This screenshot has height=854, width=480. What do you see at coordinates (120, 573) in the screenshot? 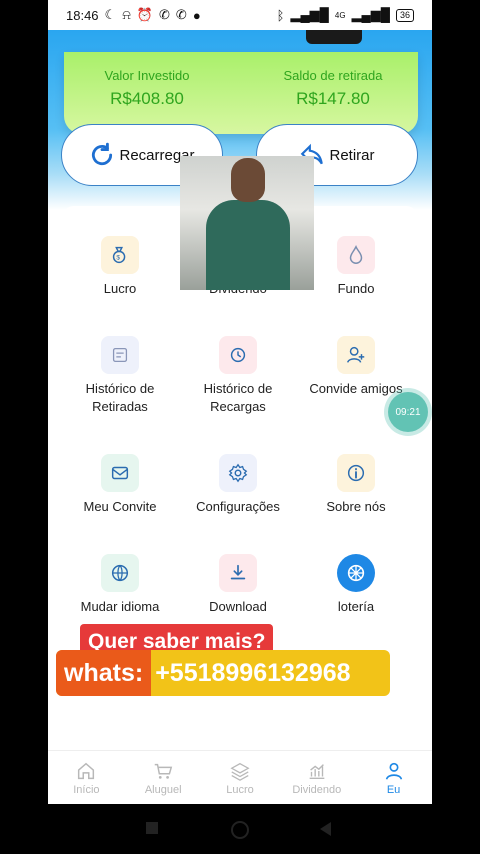
I see `globe-icon` at bounding box center [120, 573].